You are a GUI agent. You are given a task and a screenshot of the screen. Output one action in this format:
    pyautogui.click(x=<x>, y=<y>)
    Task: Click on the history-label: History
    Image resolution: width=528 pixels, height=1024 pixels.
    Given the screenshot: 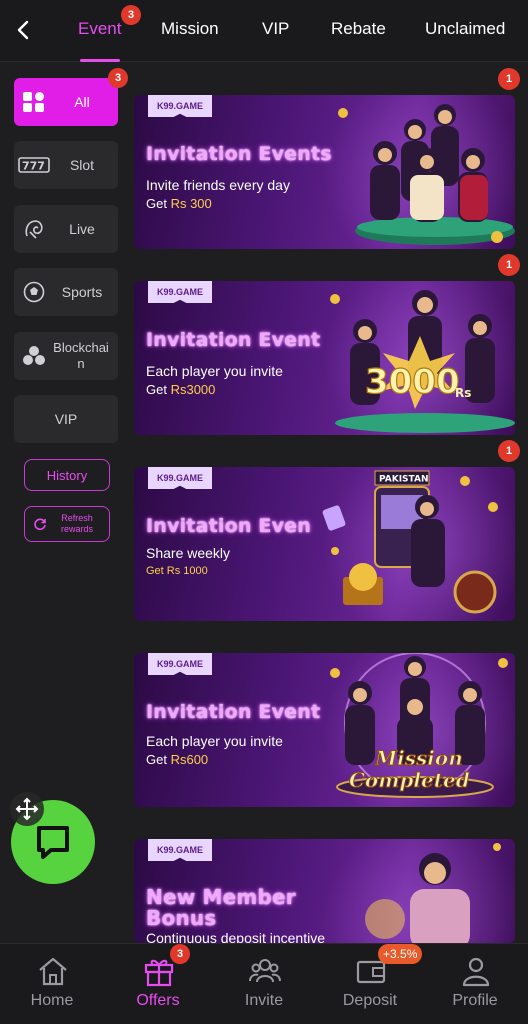 What is the action you would take?
    pyautogui.click(x=67, y=475)
    